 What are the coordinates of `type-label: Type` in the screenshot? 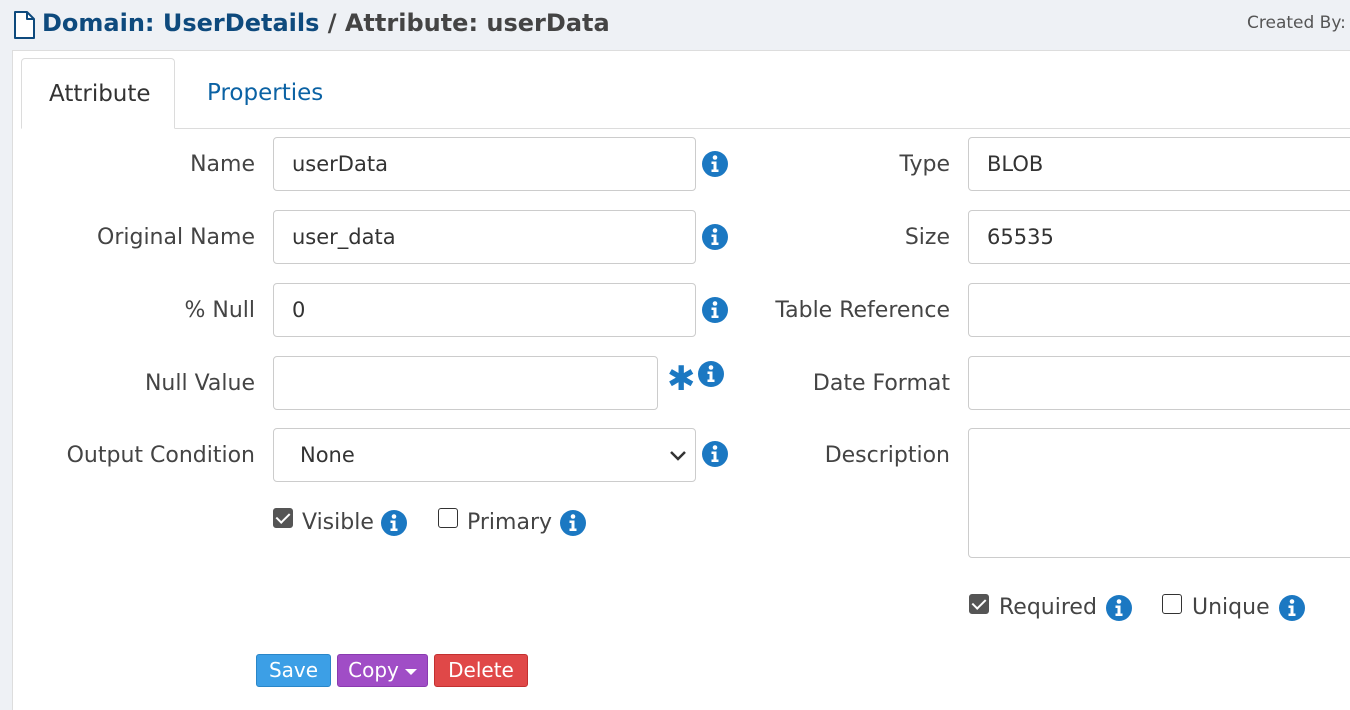 It's located at (924, 164).